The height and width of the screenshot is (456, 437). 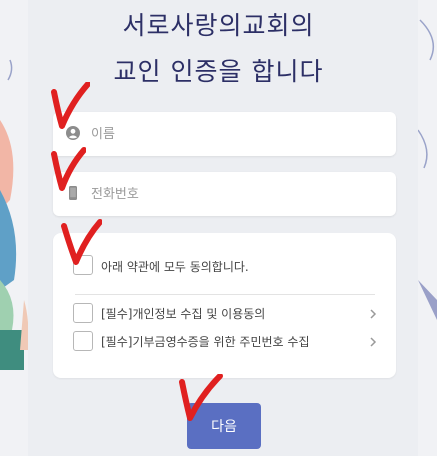 I want to click on phone-field, so click(x=224, y=194).